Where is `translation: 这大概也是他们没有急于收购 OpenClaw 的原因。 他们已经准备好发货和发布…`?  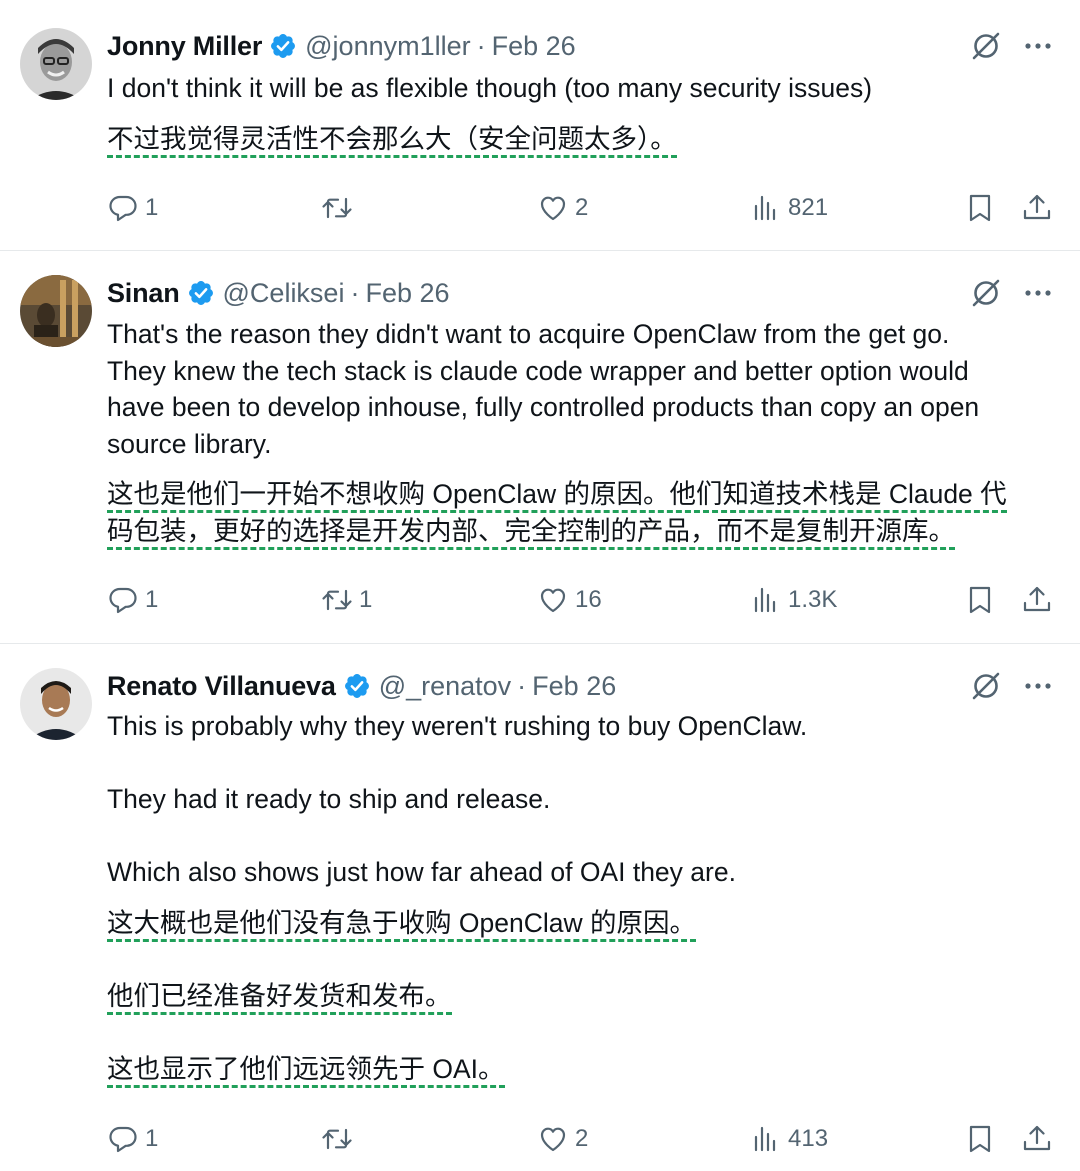
translation: 这大概也是他们没有急于收购 OpenClaw 的原因。 他们已经准备好发货和发布… is located at coordinates (582, 996).